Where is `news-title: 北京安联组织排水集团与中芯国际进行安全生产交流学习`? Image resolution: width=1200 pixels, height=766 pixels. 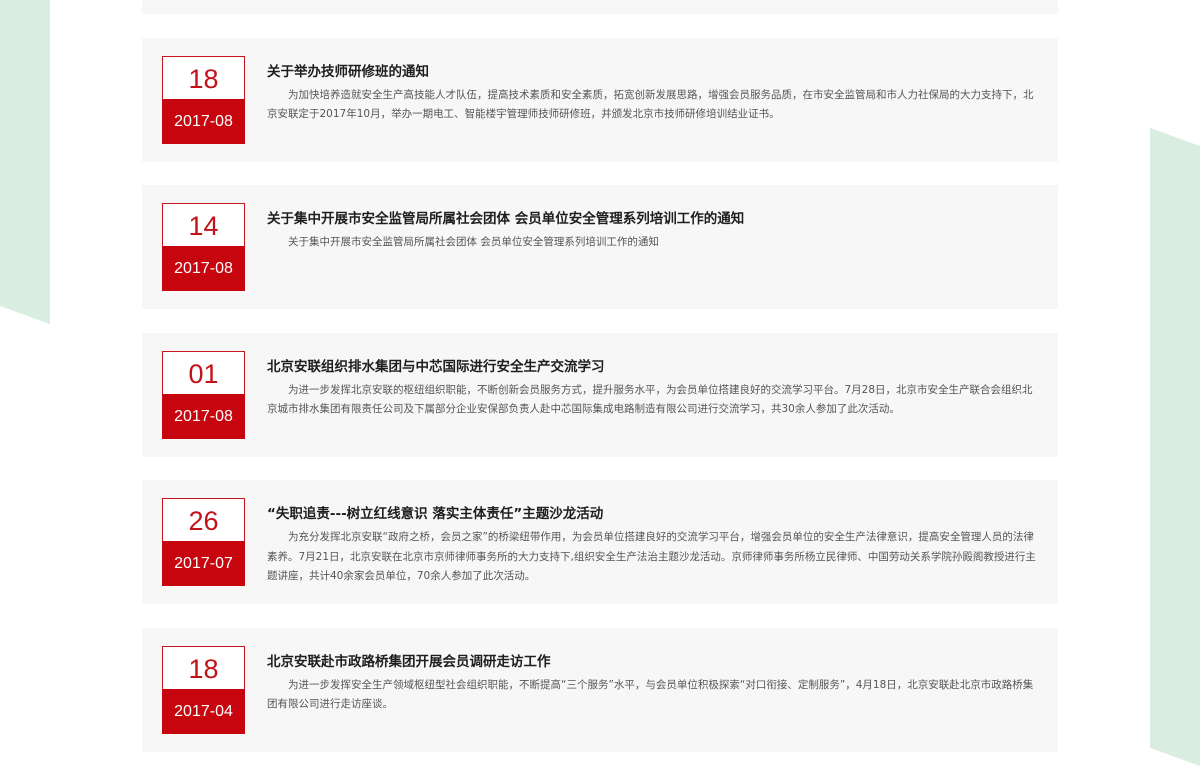
news-title: 北京安联组织排水集团与中芯国际进行安全生产交流学习 is located at coordinates (652, 367).